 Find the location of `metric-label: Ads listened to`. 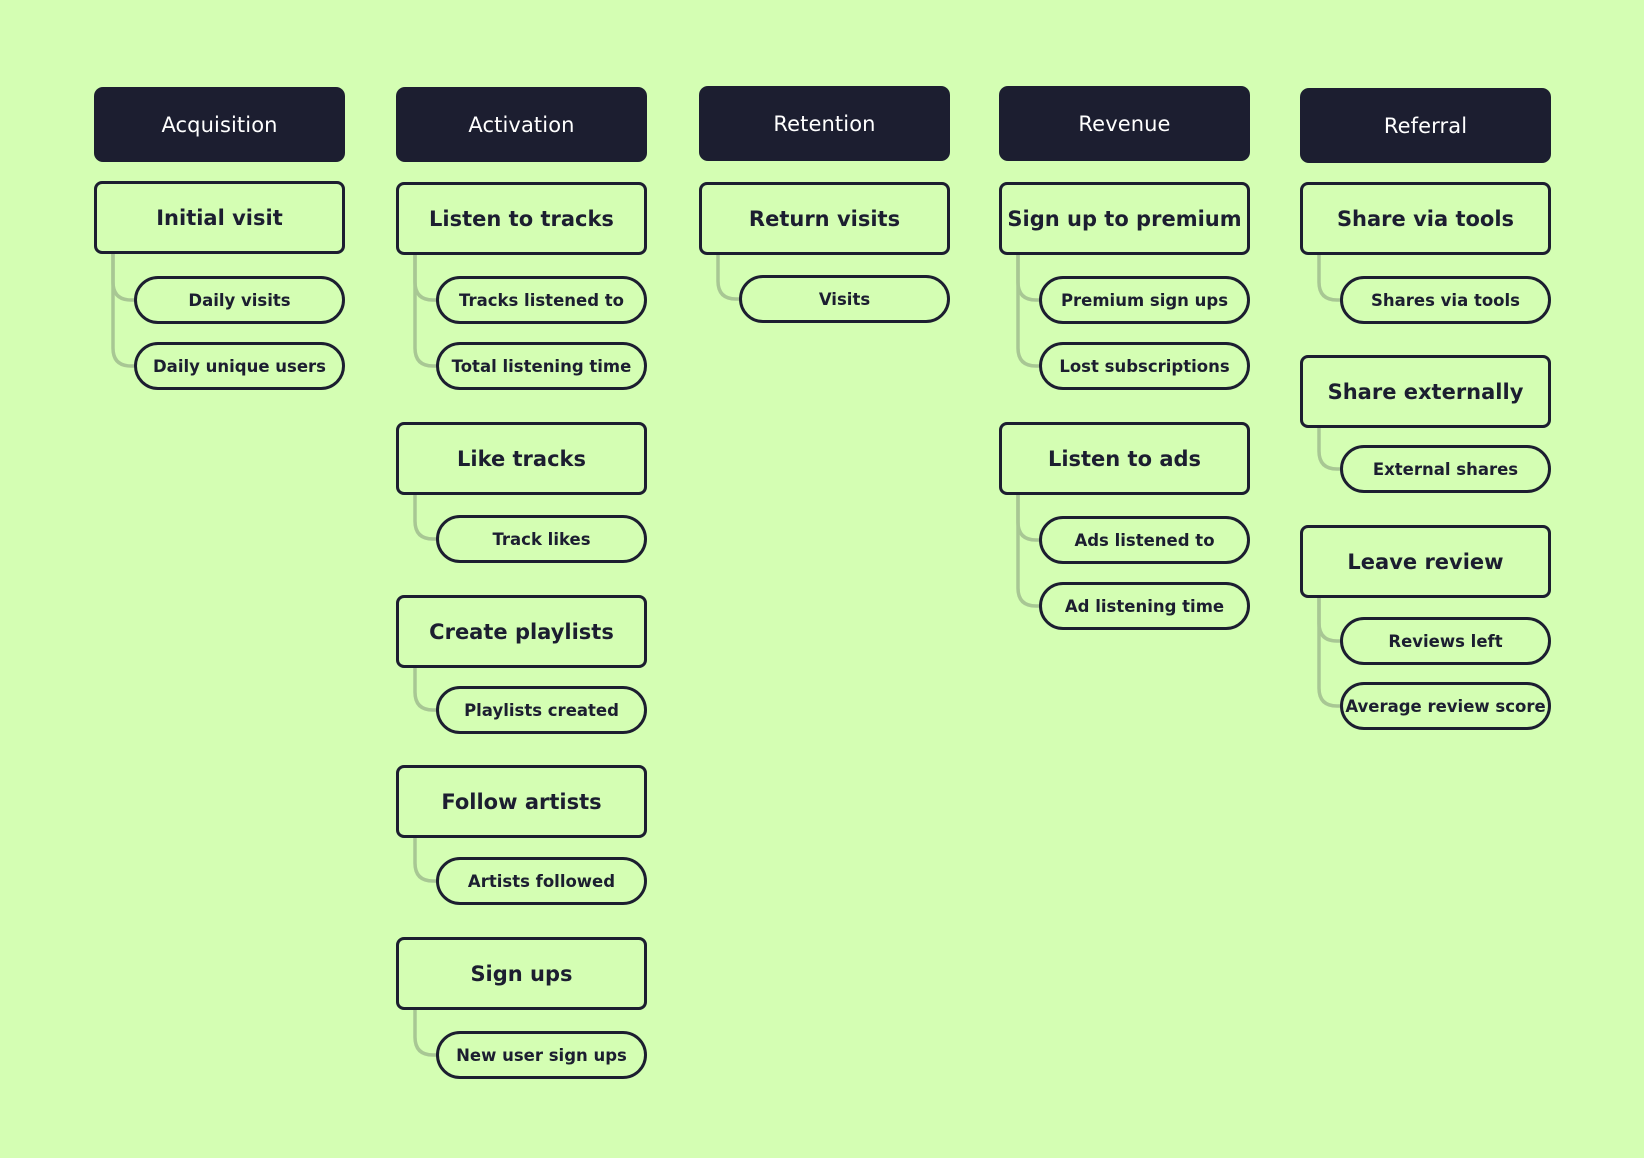

metric-label: Ads listened to is located at coordinates (1144, 540).